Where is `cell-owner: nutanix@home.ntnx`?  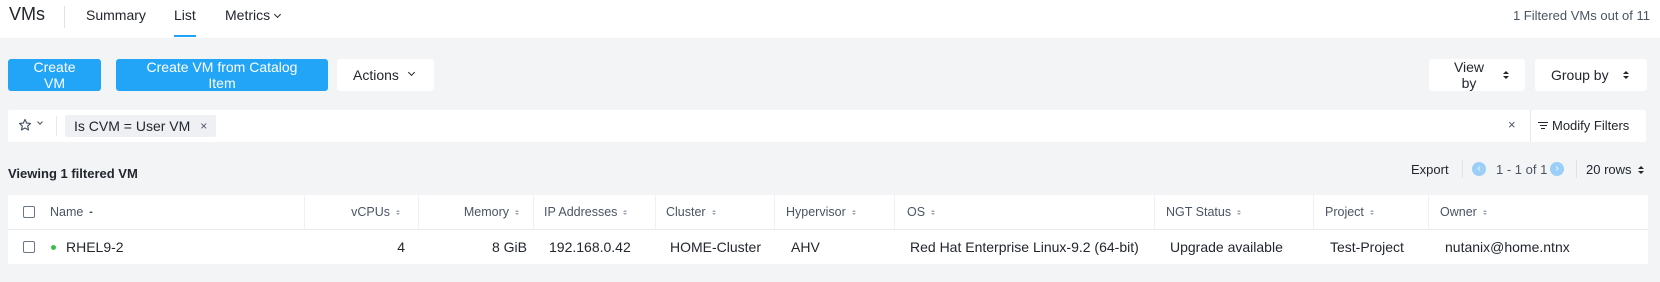 cell-owner: nutanix@home.ntnx is located at coordinates (1507, 247).